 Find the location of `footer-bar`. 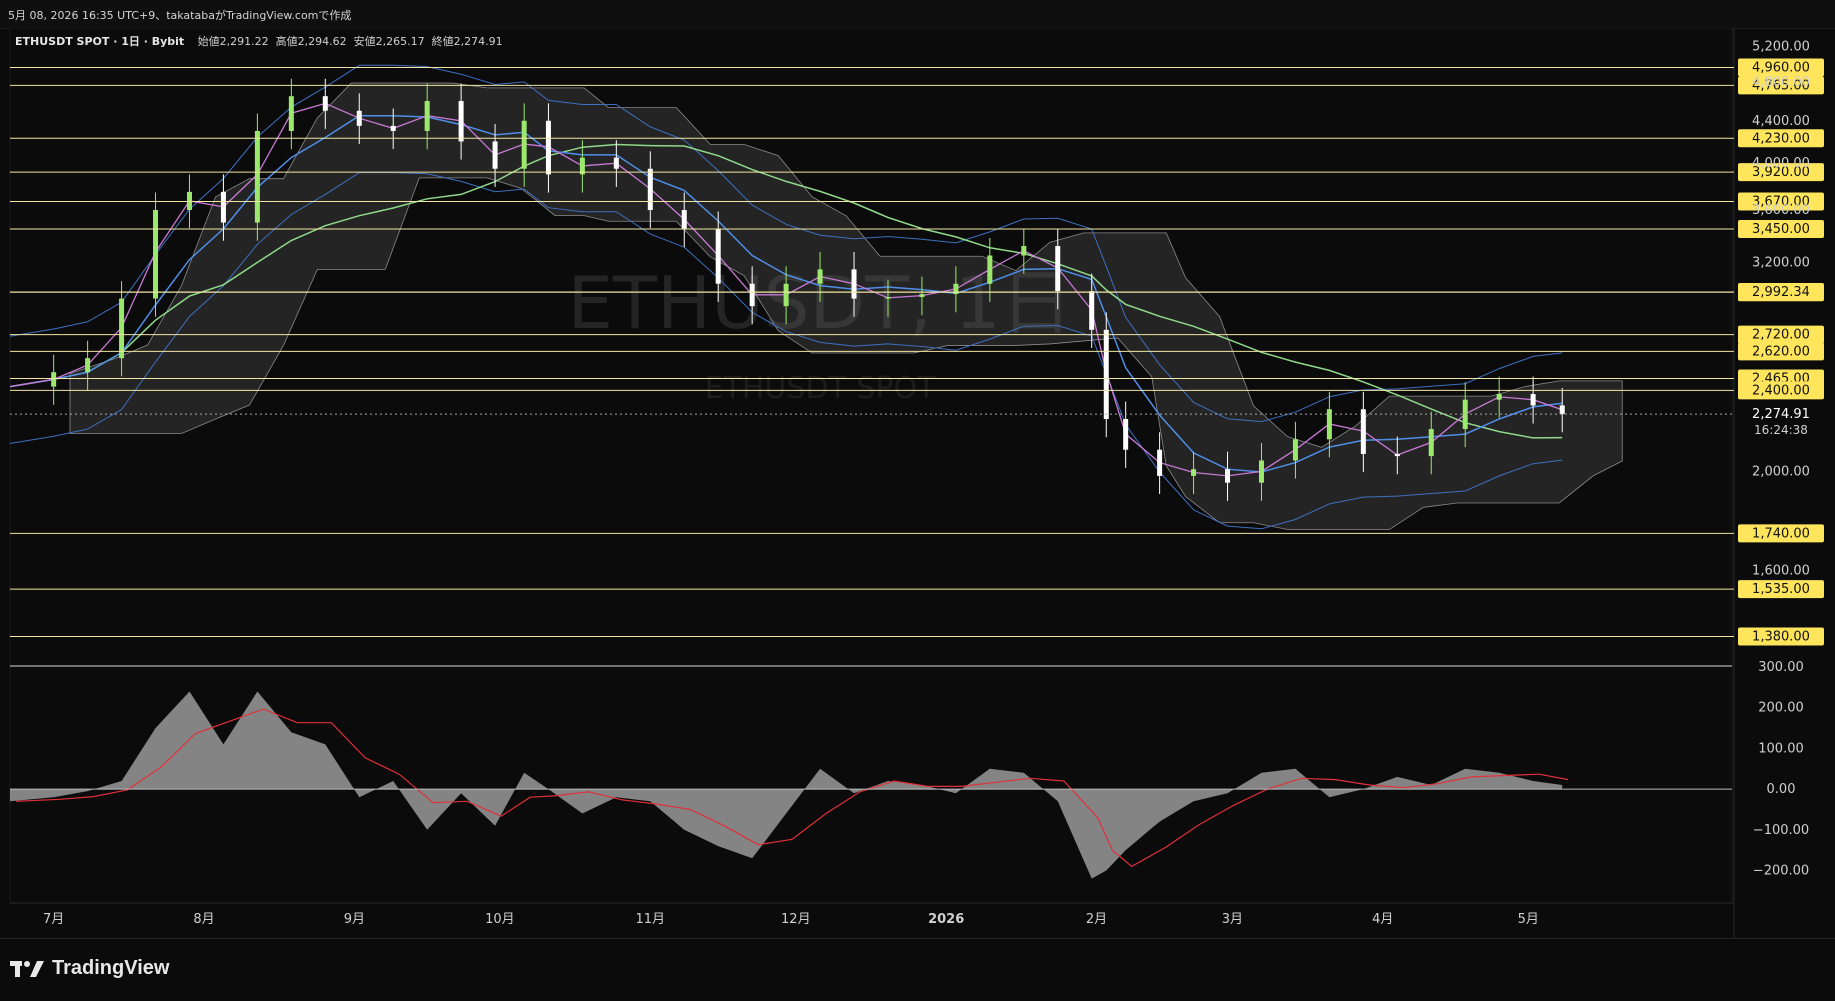

footer-bar is located at coordinates (917, 969).